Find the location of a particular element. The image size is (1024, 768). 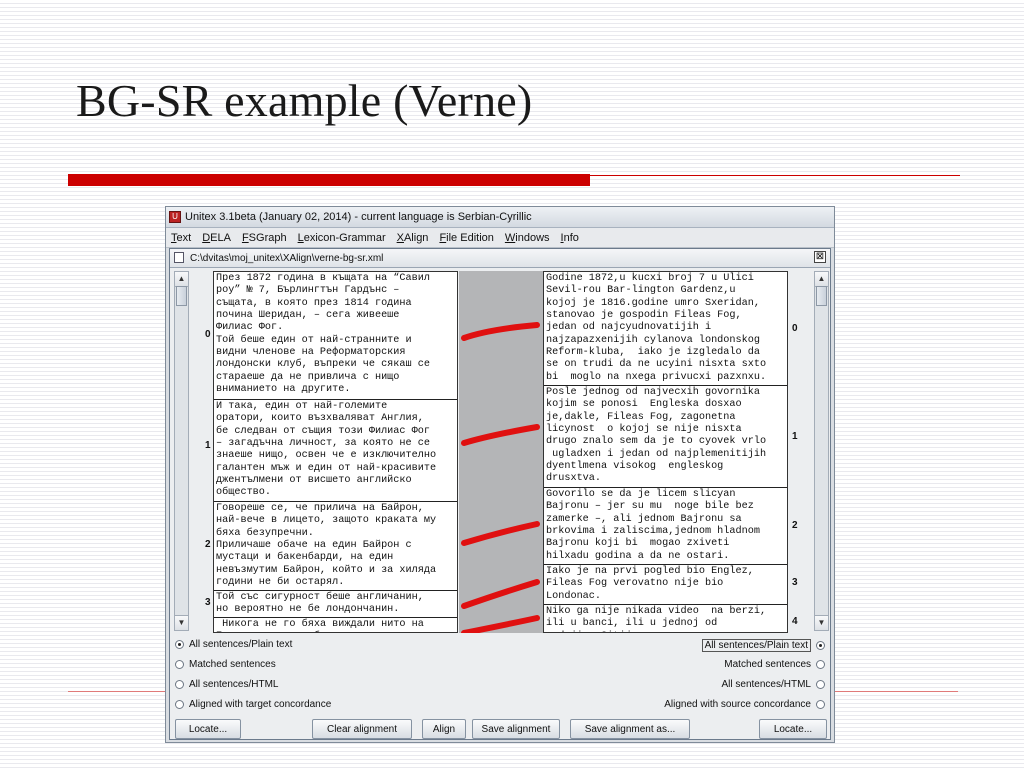

title-underline-line is located at coordinates (775, 175).